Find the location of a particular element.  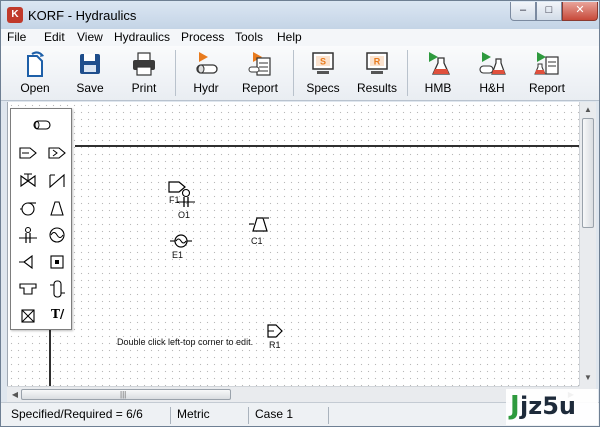

compressor-tool-icon is located at coordinates (57, 208).